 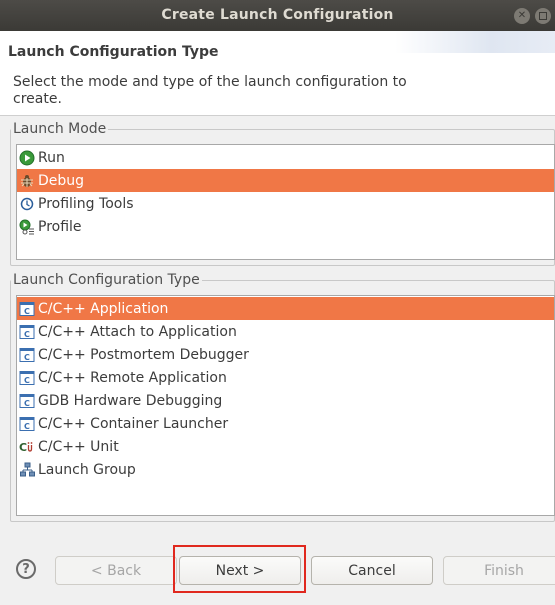 I want to click on cancel-button: Cancel, so click(x=372, y=570).